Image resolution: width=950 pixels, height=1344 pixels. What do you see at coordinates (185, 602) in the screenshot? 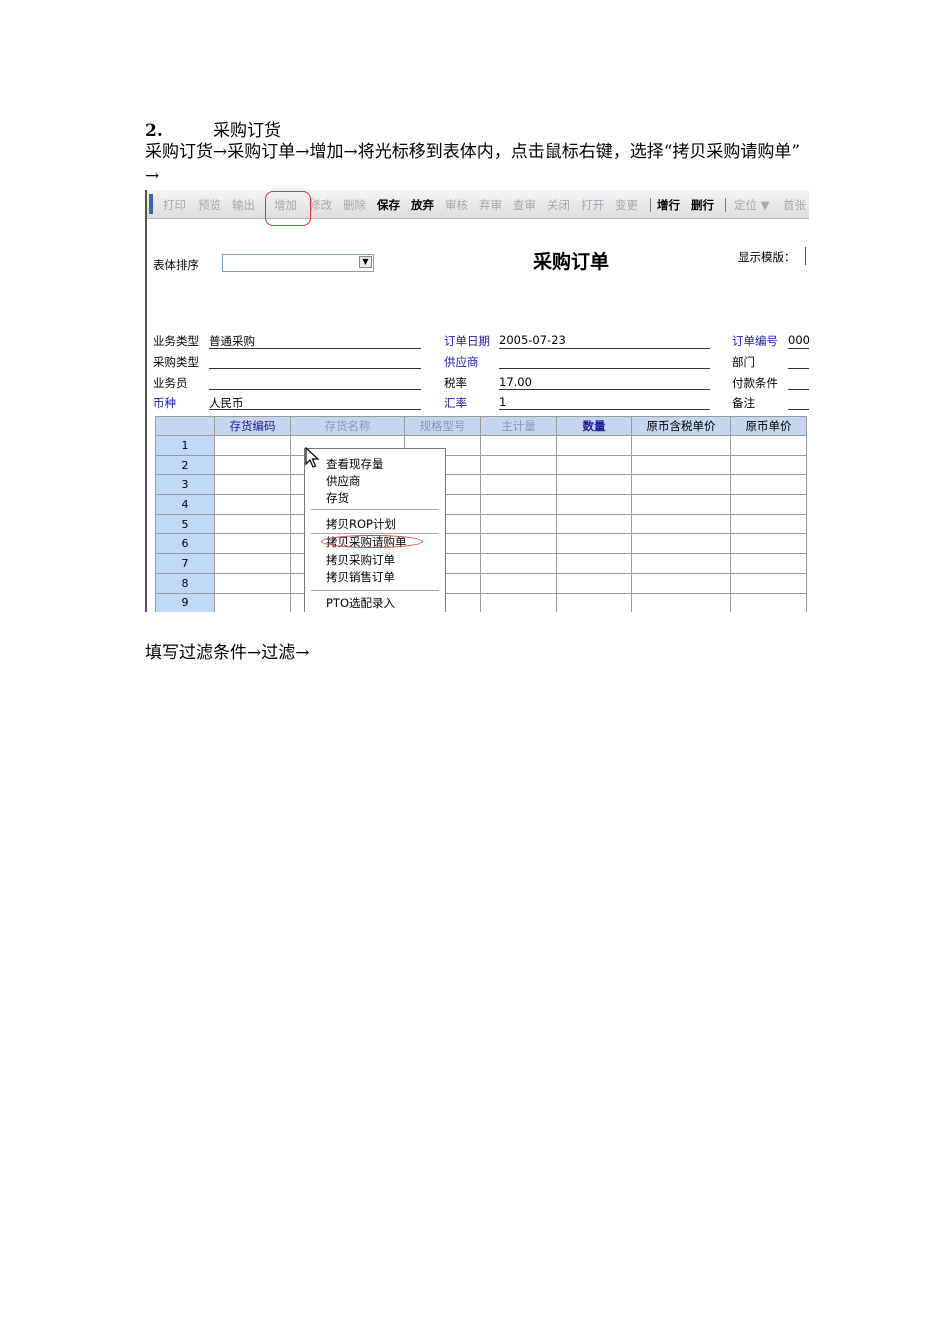
I see `row-number: 9` at bounding box center [185, 602].